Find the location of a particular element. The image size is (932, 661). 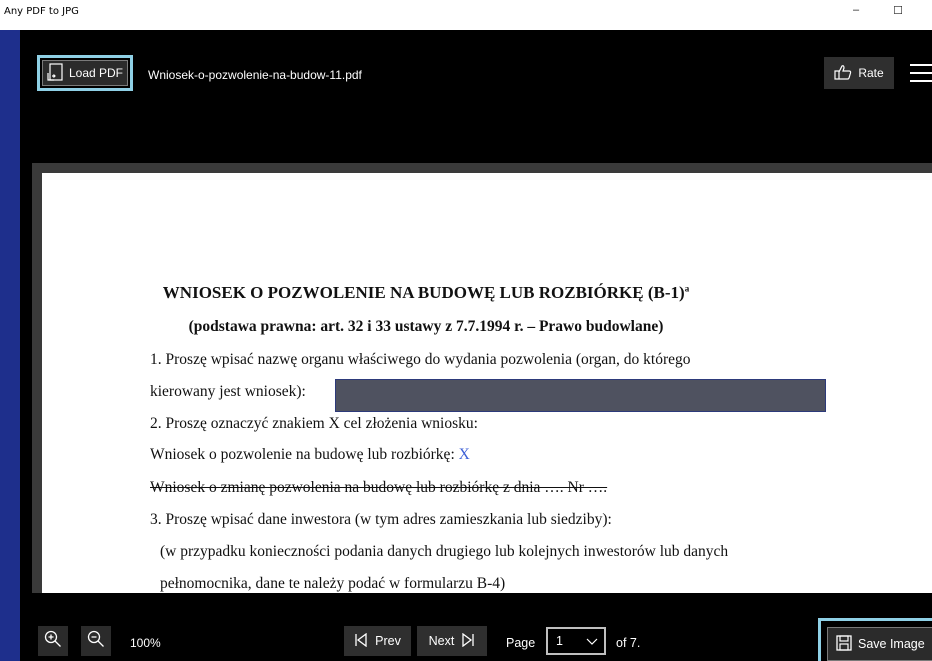

heading-footnote: a is located at coordinates (687, 288).